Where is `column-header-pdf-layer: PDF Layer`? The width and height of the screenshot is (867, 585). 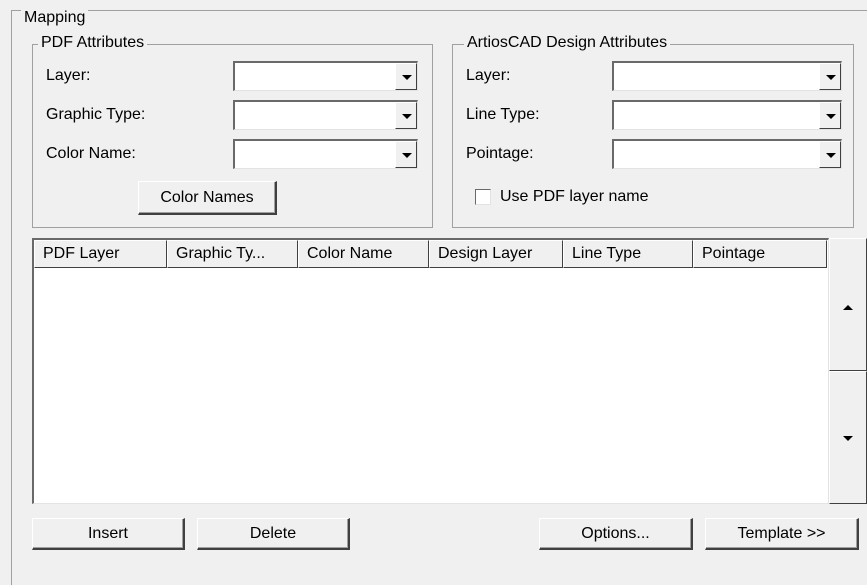
column-header-pdf-layer: PDF Layer is located at coordinates (100, 254).